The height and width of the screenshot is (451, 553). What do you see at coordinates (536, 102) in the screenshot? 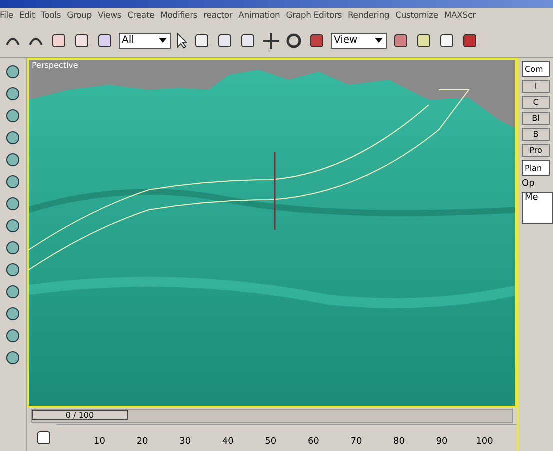
I see `panel-button: C` at bounding box center [536, 102].